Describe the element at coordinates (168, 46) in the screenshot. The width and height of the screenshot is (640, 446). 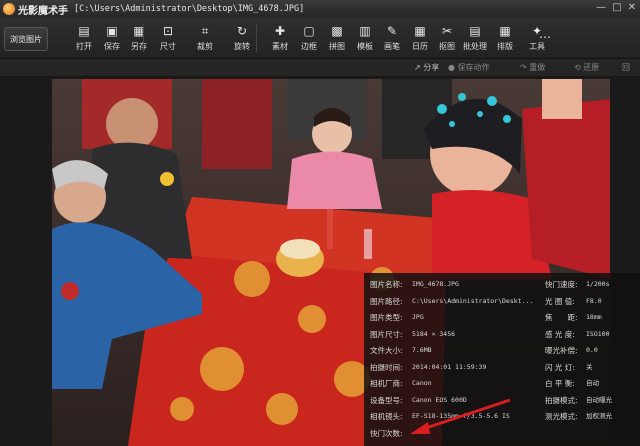
I see `tool-label: 尺寸` at that location.